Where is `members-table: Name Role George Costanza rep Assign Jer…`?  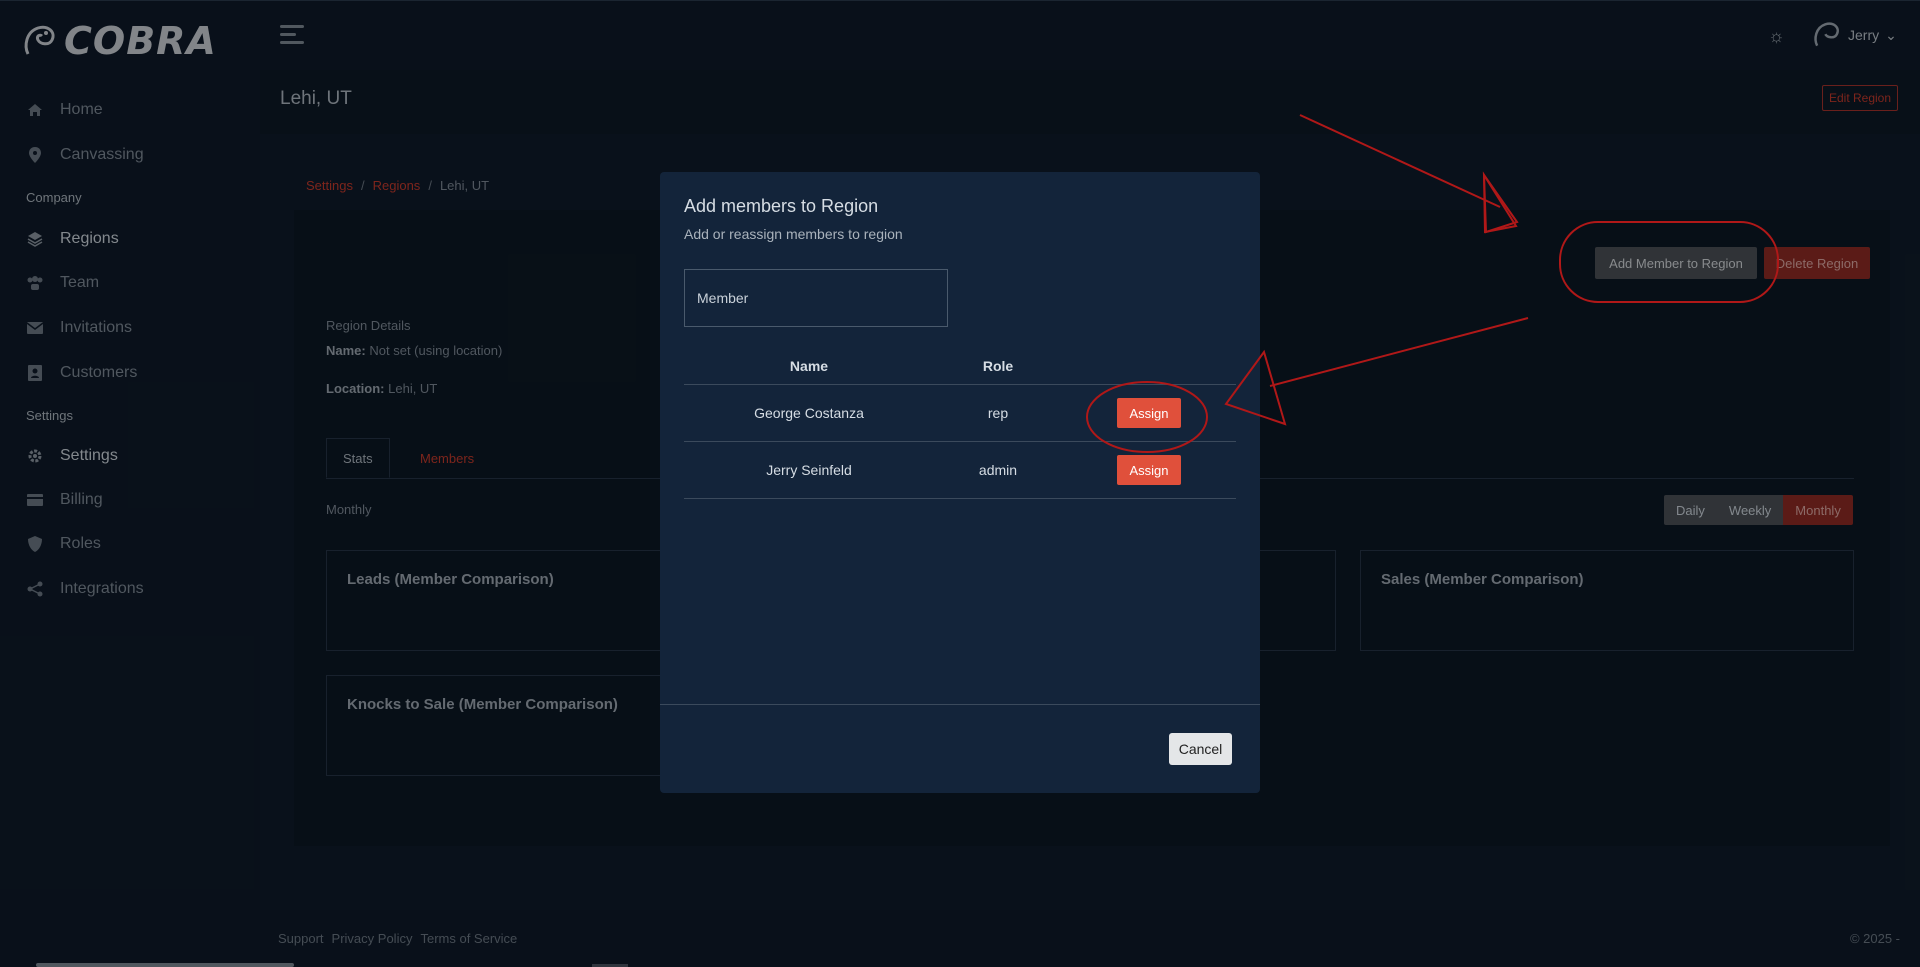
members-table: Name Role George Costanza rep Assign Jer… is located at coordinates (960, 423).